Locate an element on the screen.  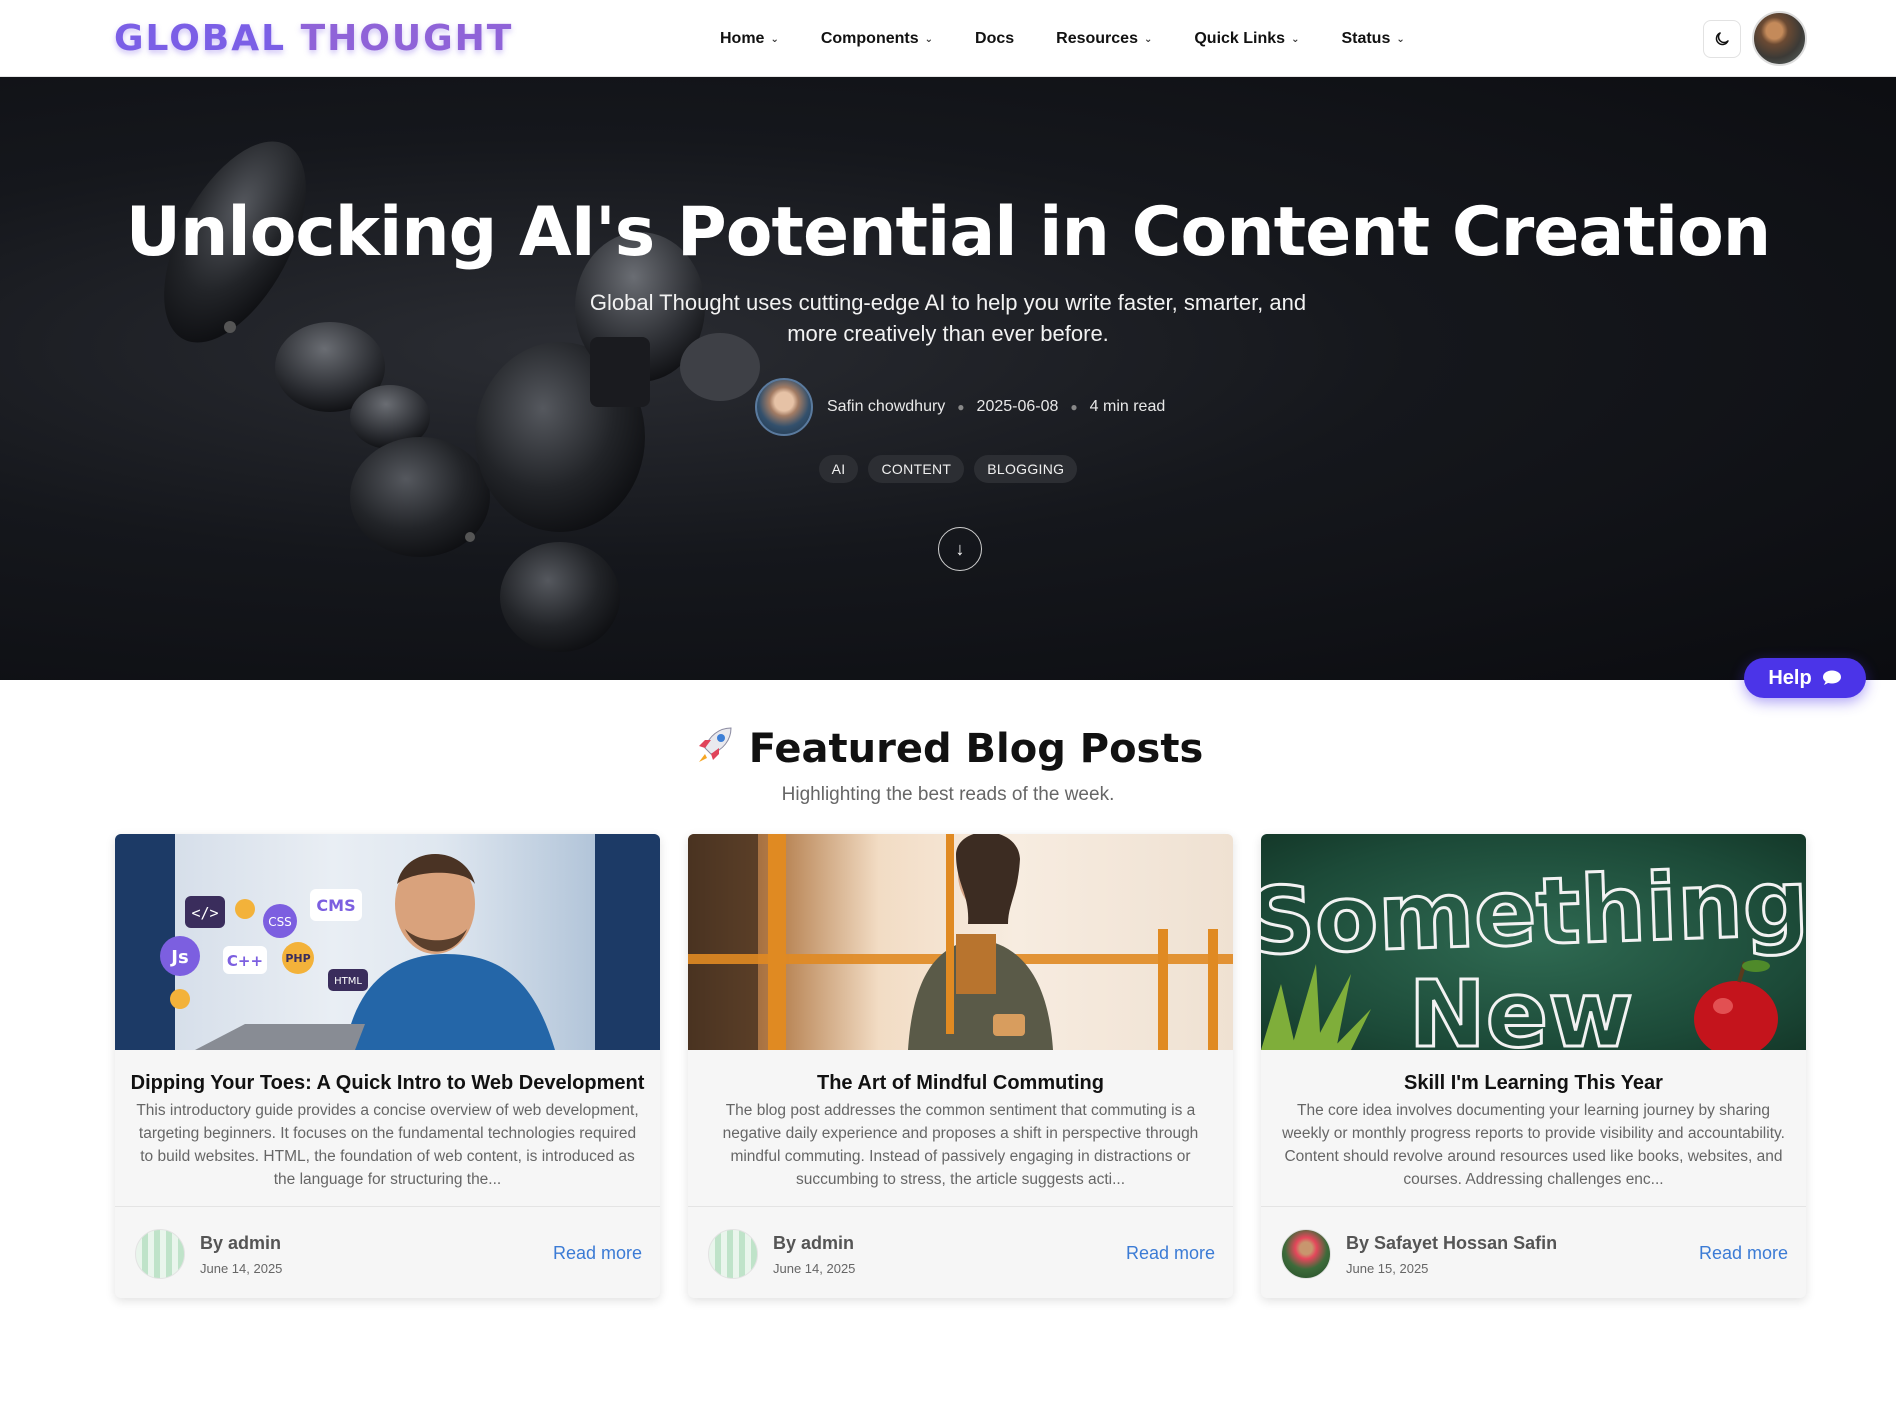
scroll-down-button: ↓ is located at coordinates (960, 549).